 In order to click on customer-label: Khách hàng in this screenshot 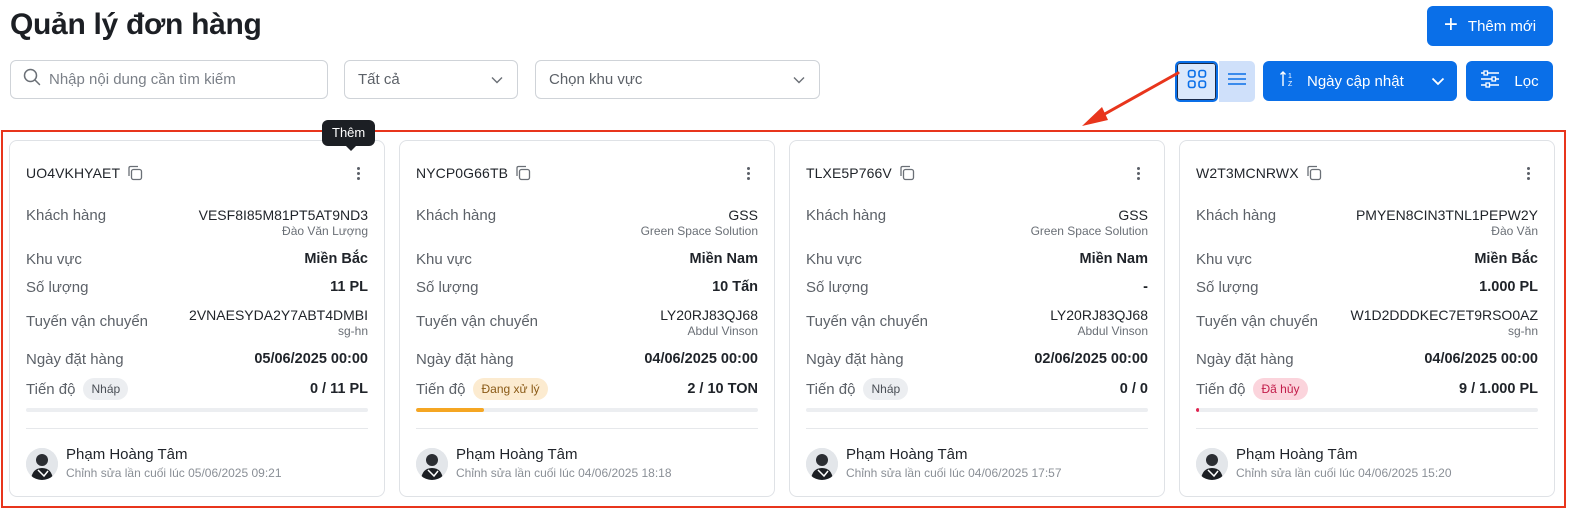, I will do `click(66, 215)`.